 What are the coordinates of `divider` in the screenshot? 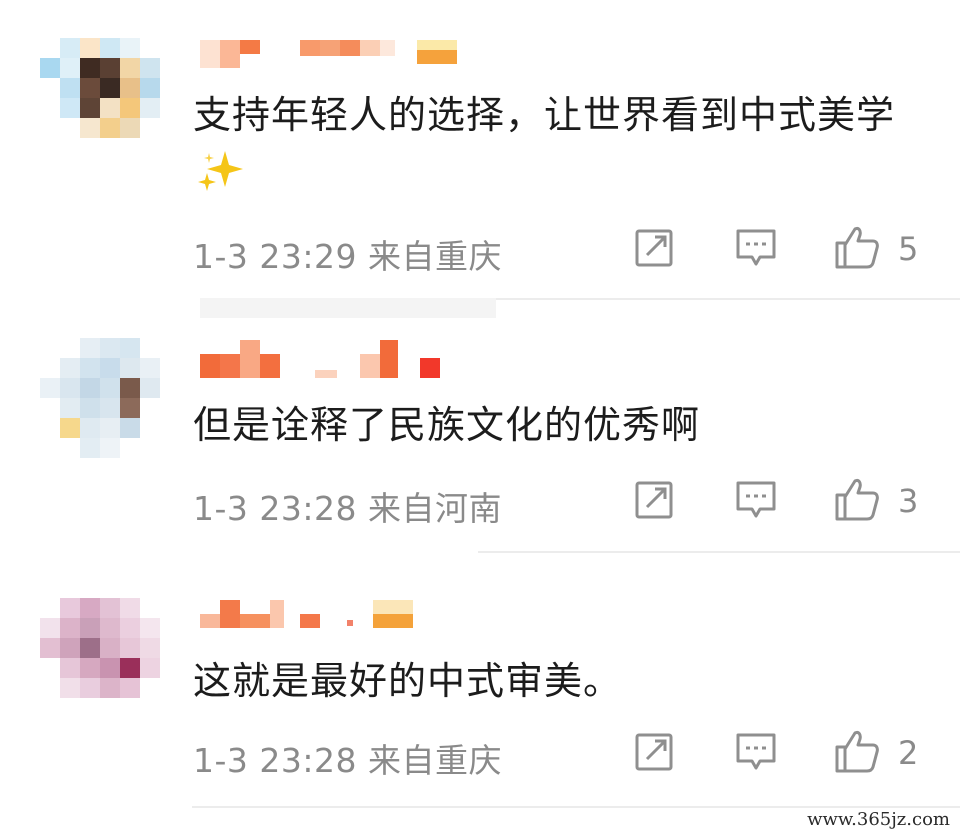 It's located at (576, 807).